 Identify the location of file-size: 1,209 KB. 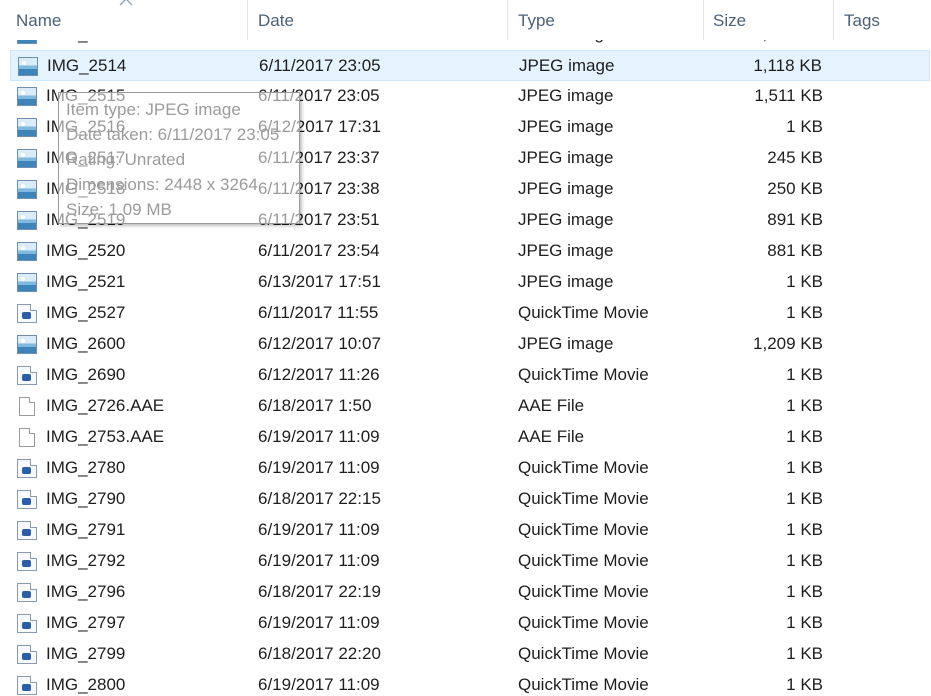
(788, 343).